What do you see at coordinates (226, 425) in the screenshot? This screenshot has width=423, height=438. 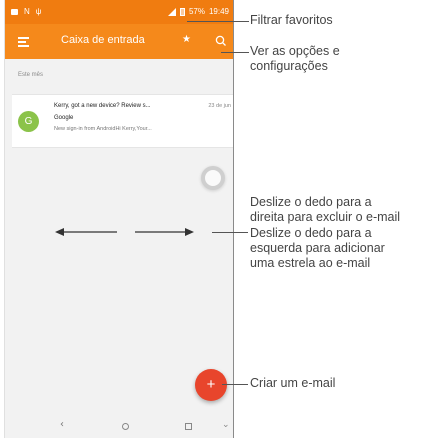 I see `chevron-down-icon: ⌄` at bounding box center [226, 425].